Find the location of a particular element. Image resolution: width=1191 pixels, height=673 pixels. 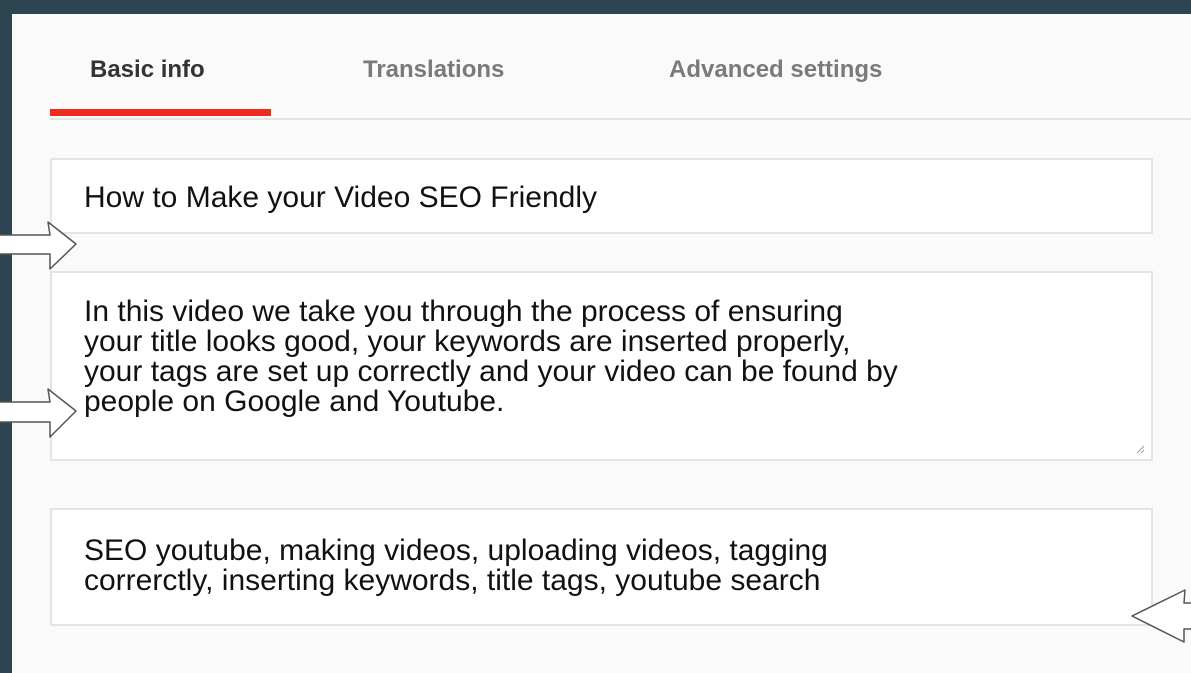

tab-basic-info: Basic info is located at coordinates (147, 70).